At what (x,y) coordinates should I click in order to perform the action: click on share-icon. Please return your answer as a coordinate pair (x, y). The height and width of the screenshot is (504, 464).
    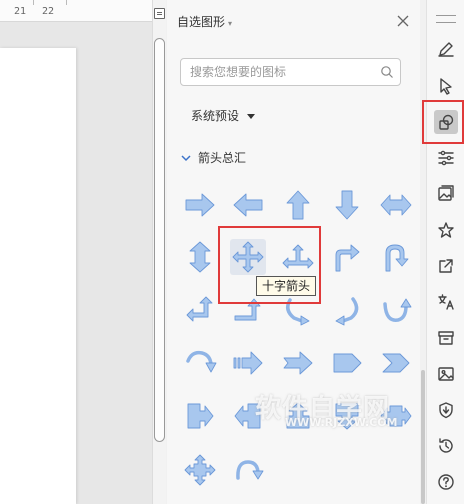
    Looking at the image, I should click on (446, 266).